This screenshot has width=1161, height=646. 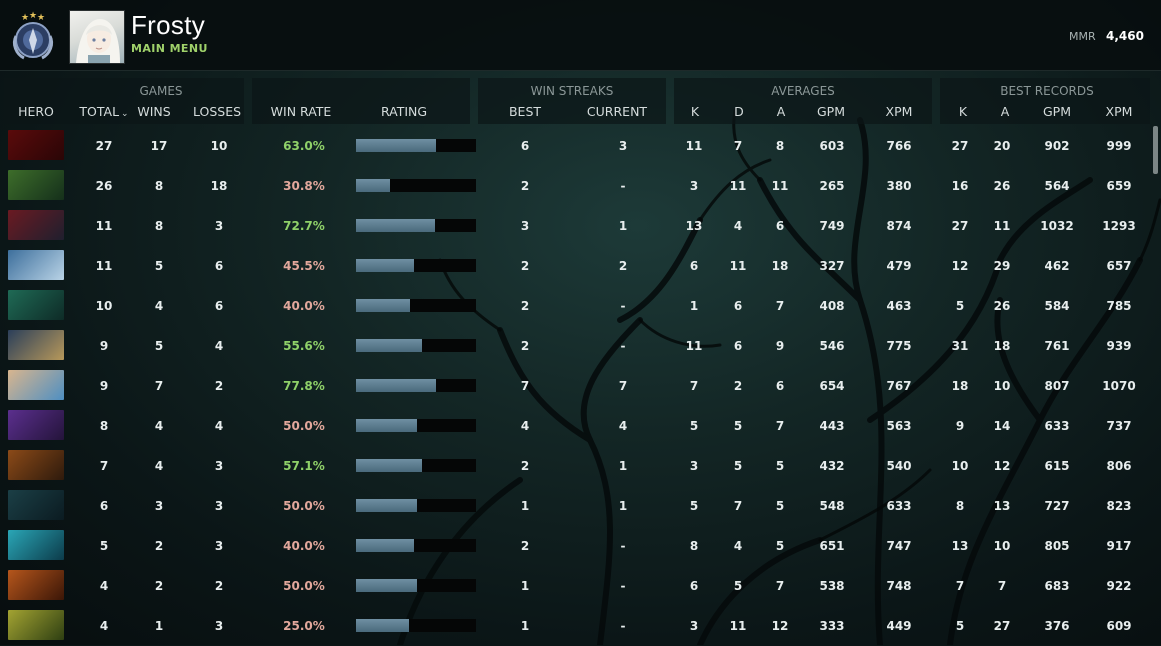 I want to click on table-row: 7 4 3 57.1% 2 1 3 5 5 432 540 10 12 615 806, so click(x=575, y=466).